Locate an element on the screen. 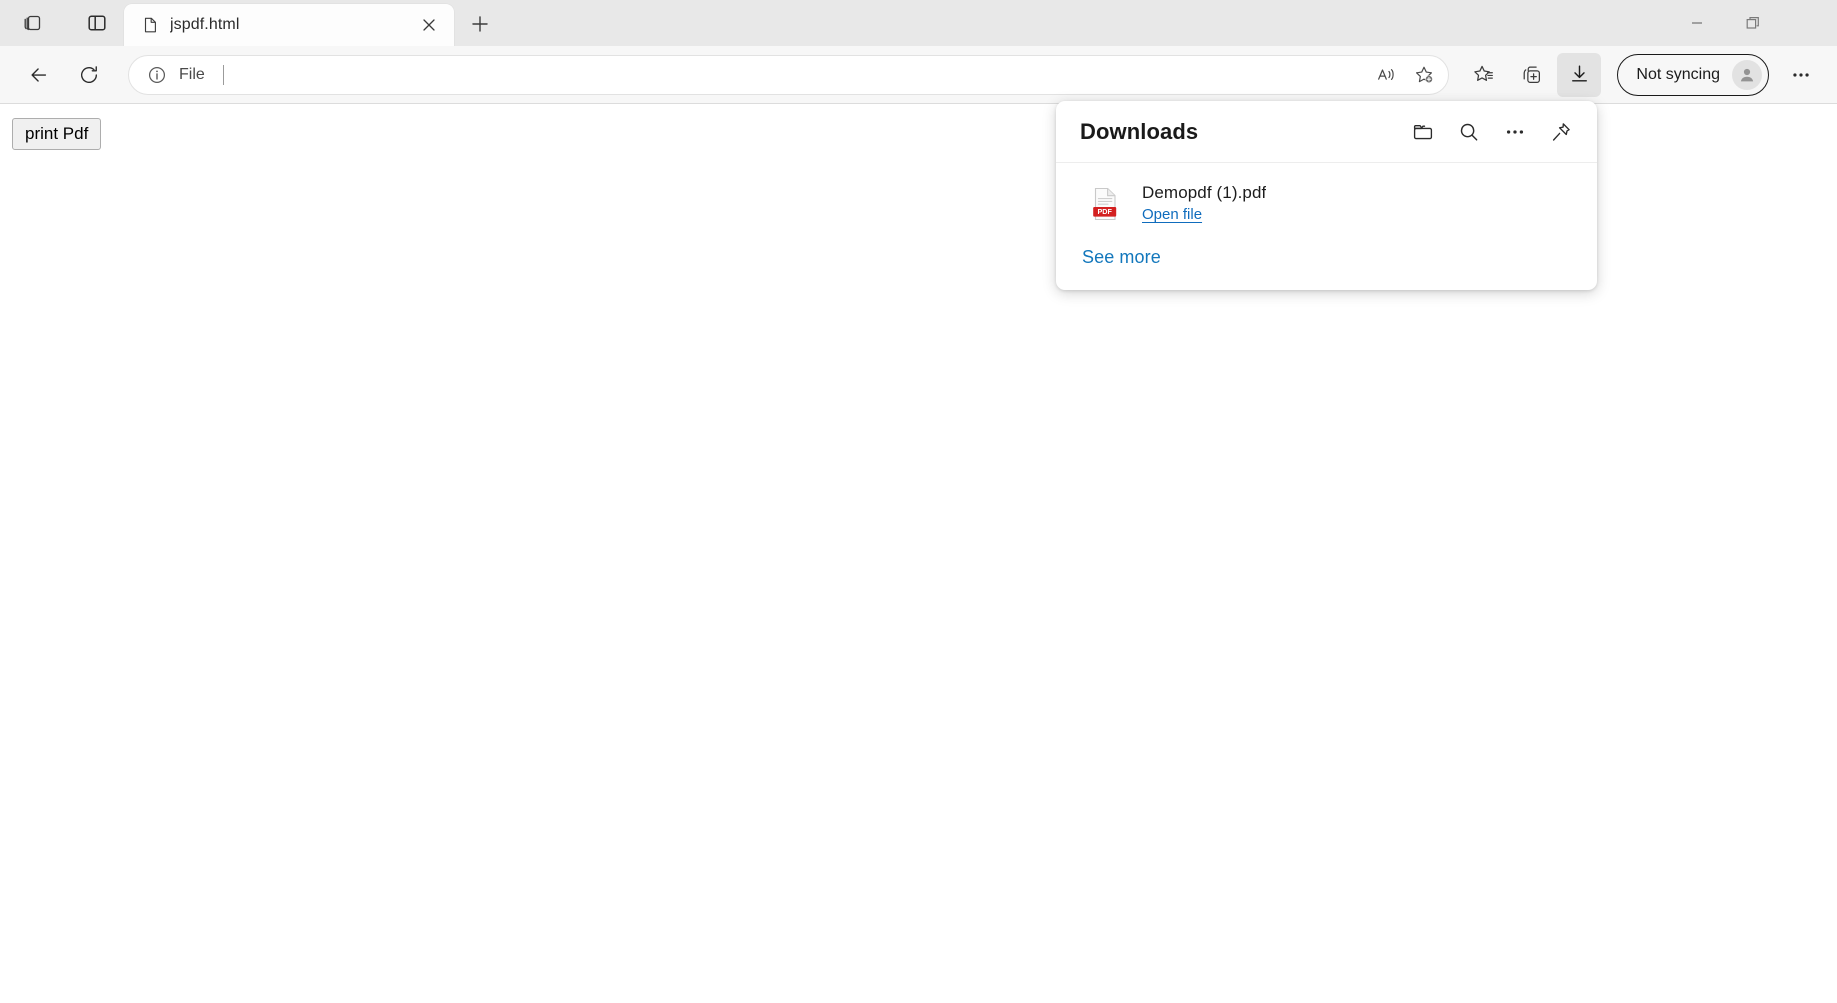 The height and width of the screenshot is (1003, 1837). add-to-favorites-button is located at coordinates (1424, 75).